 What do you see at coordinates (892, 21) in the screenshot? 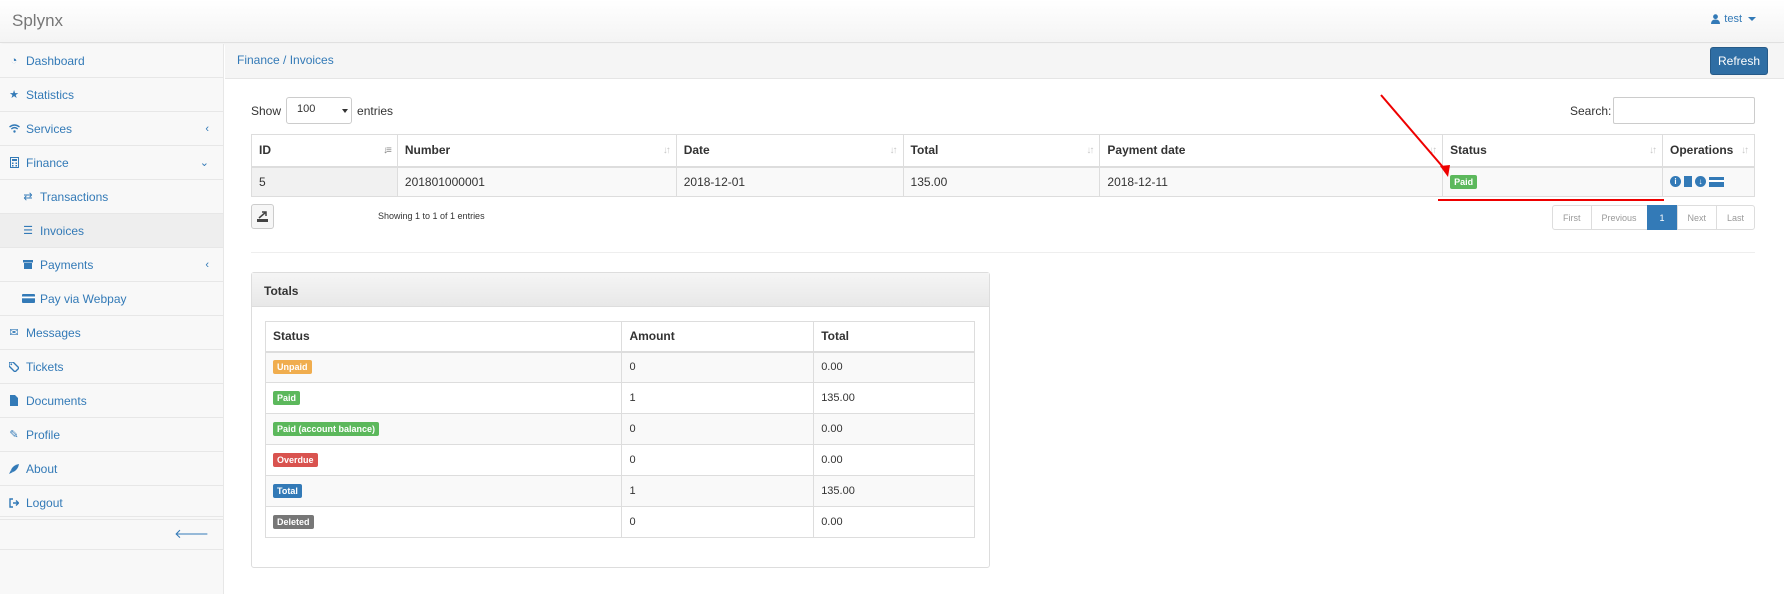
I see `top-navbar: Splynx test` at bounding box center [892, 21].